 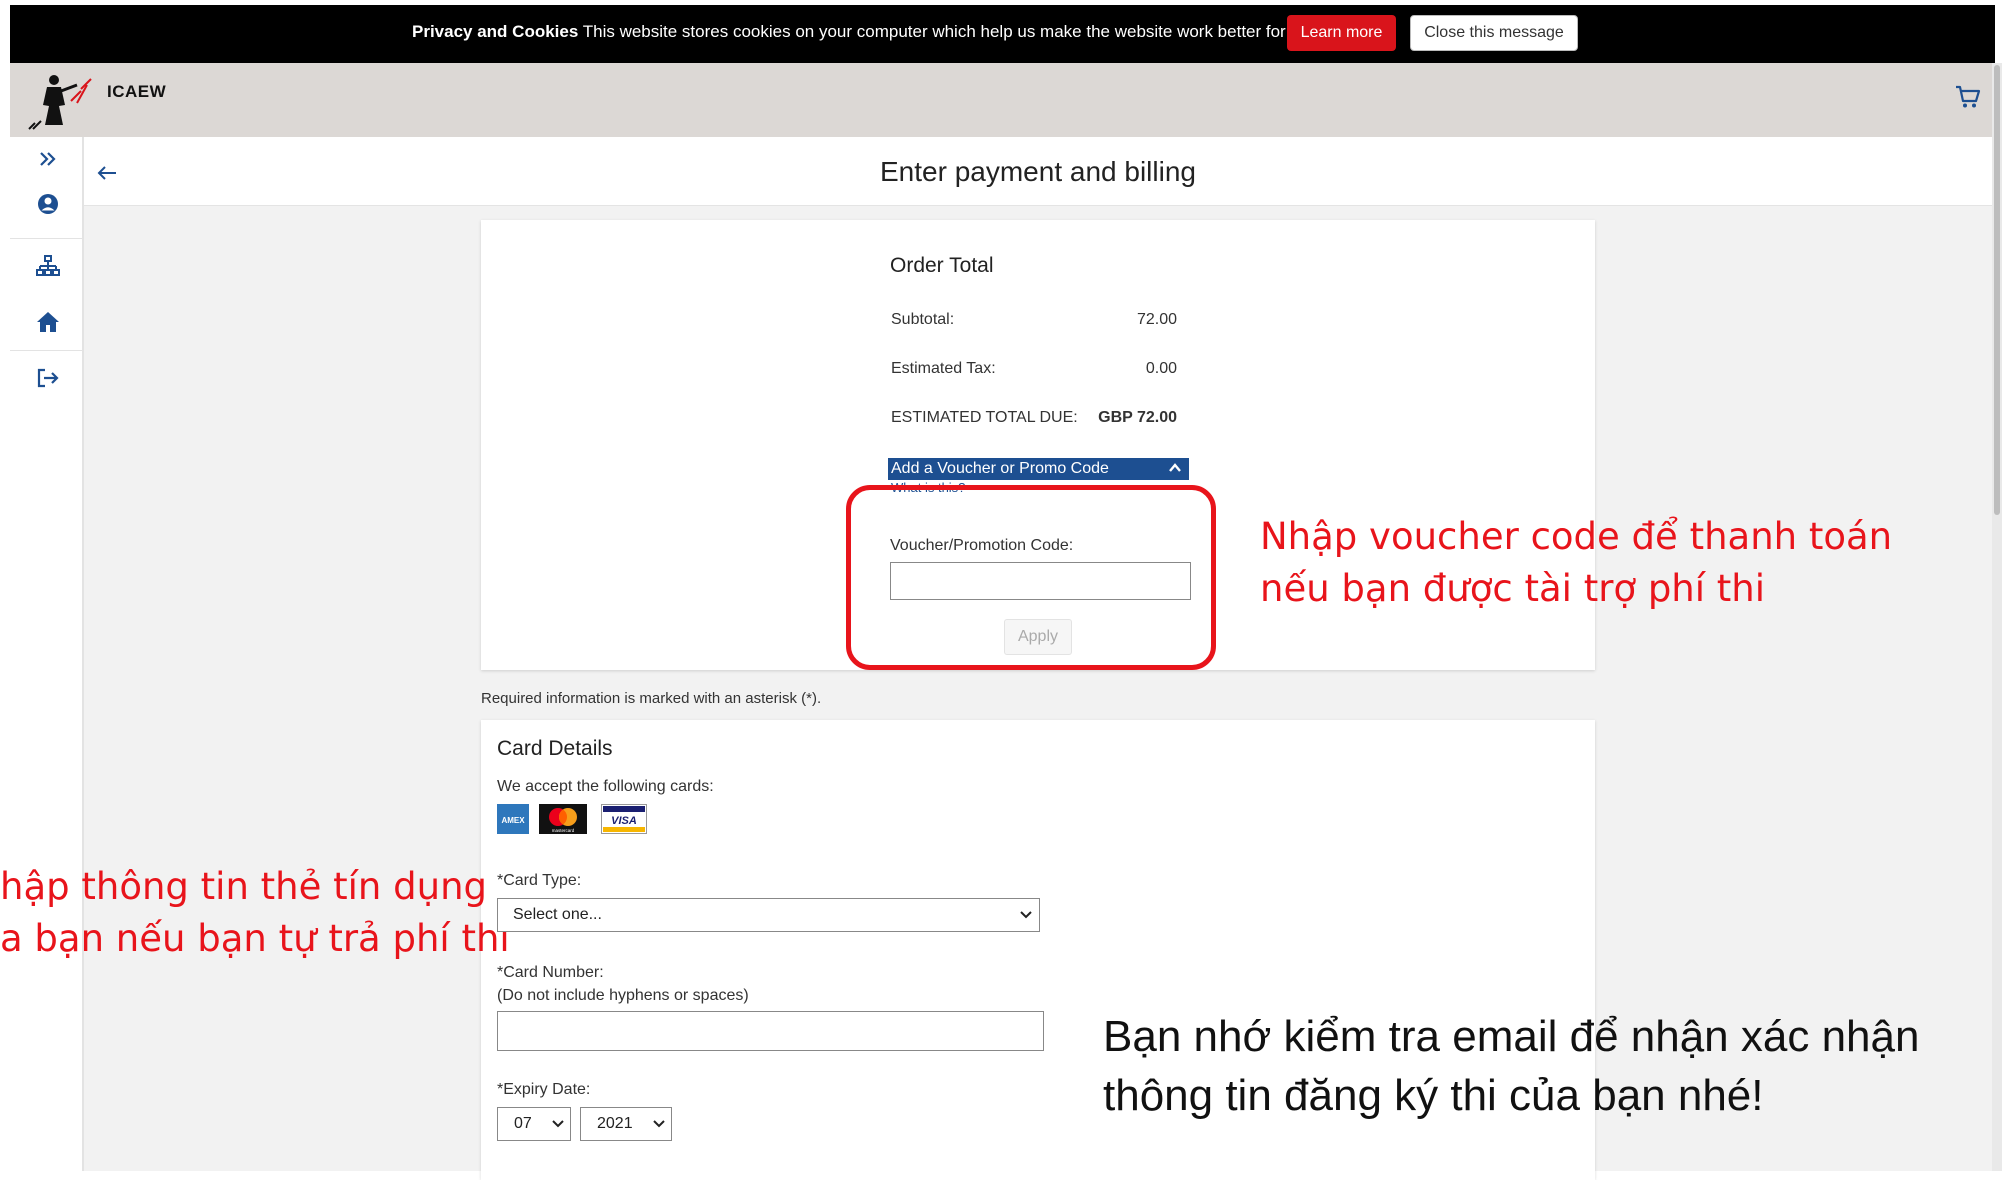 I want to click on learn-more-button: Learn more, so click(x=1341, y=33).